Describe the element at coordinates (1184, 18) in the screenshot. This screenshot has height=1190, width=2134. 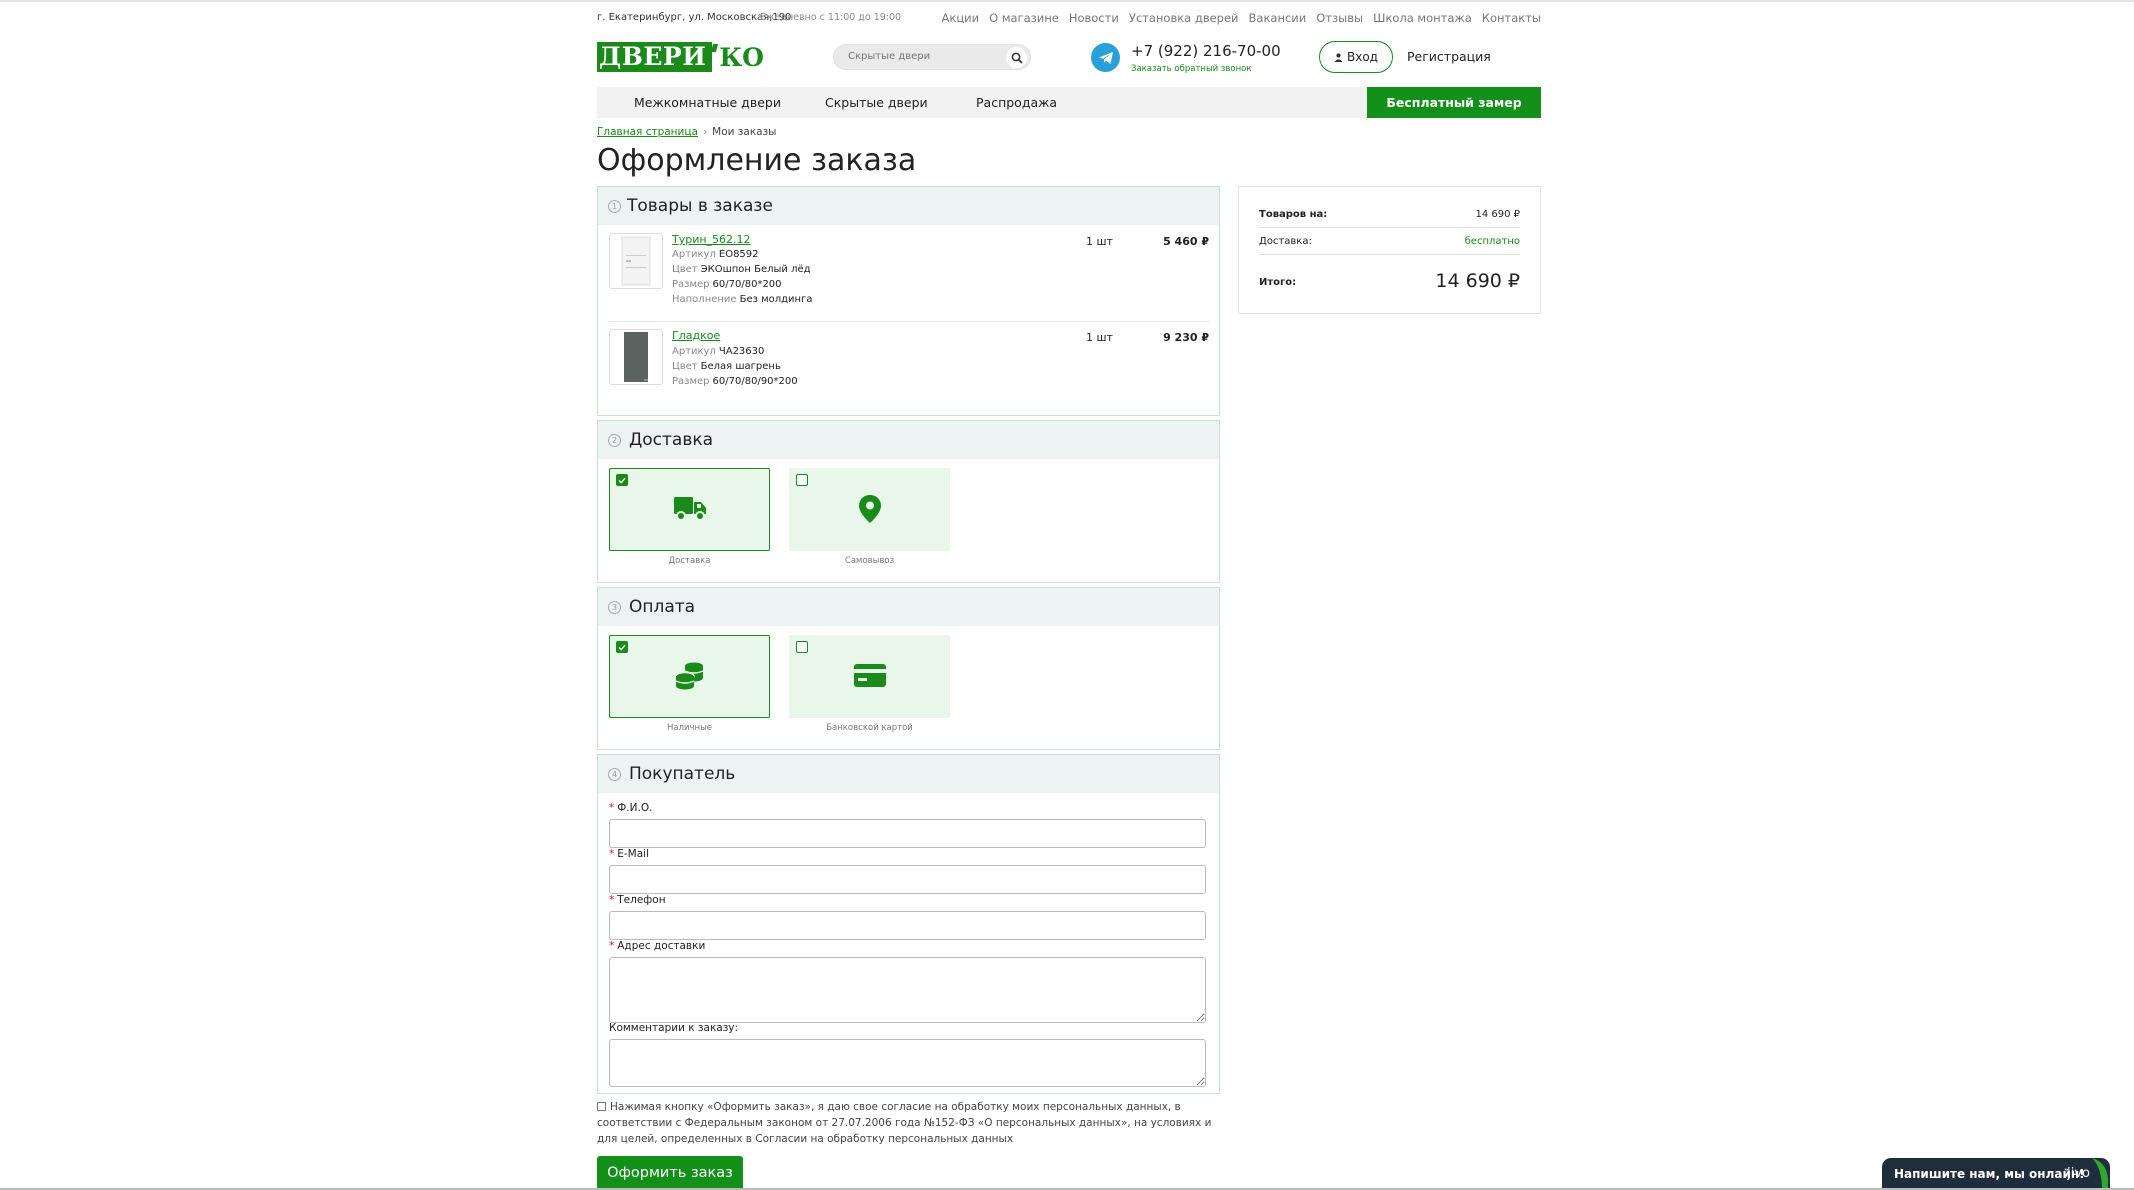
I see `top-link-installation: Установка дверей` at that location.